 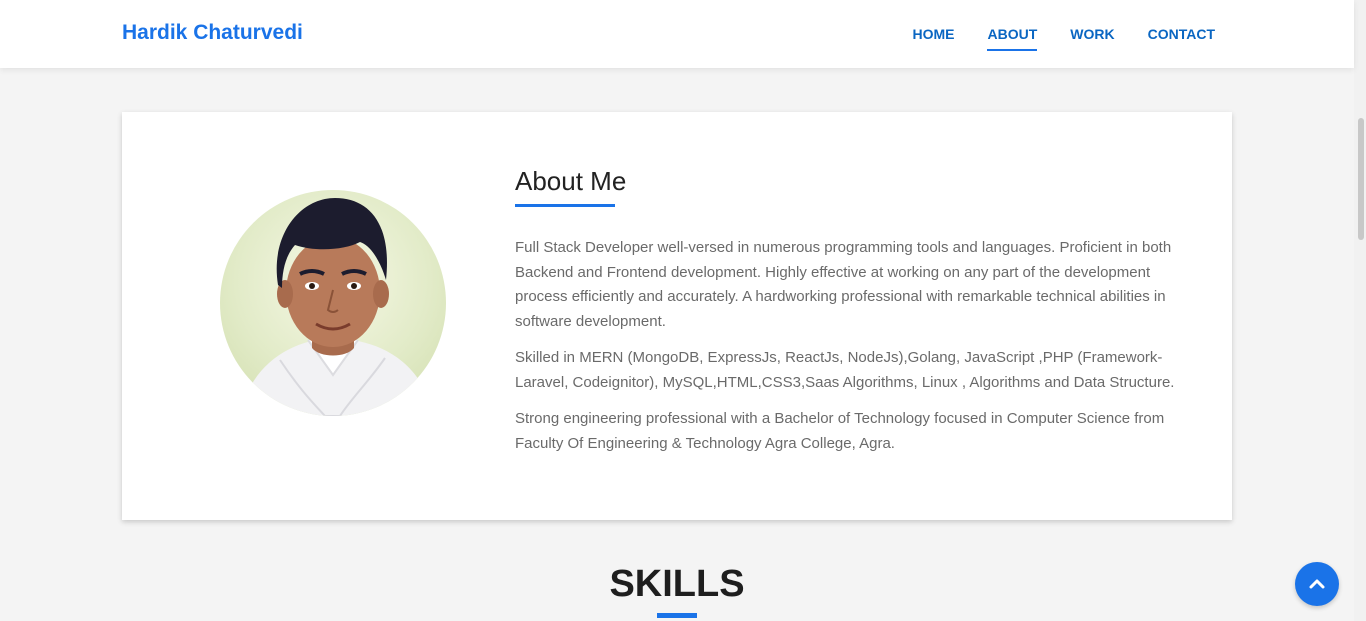 What do you see at coordinates (677, 584) in the screenshot?
I see `skills-title: SKILLS` at bounding box center [677, 584].